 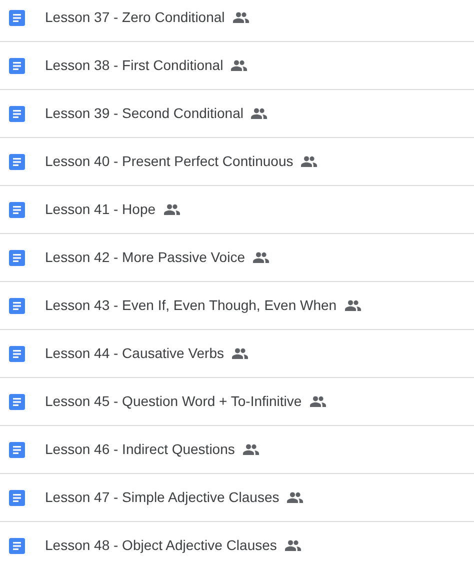 What do you see at coordinates (161, 545) in the screenshot?
I see `file-name: Lesson 48 - Object Adjective Clauses` at bounding box center [161, 545].